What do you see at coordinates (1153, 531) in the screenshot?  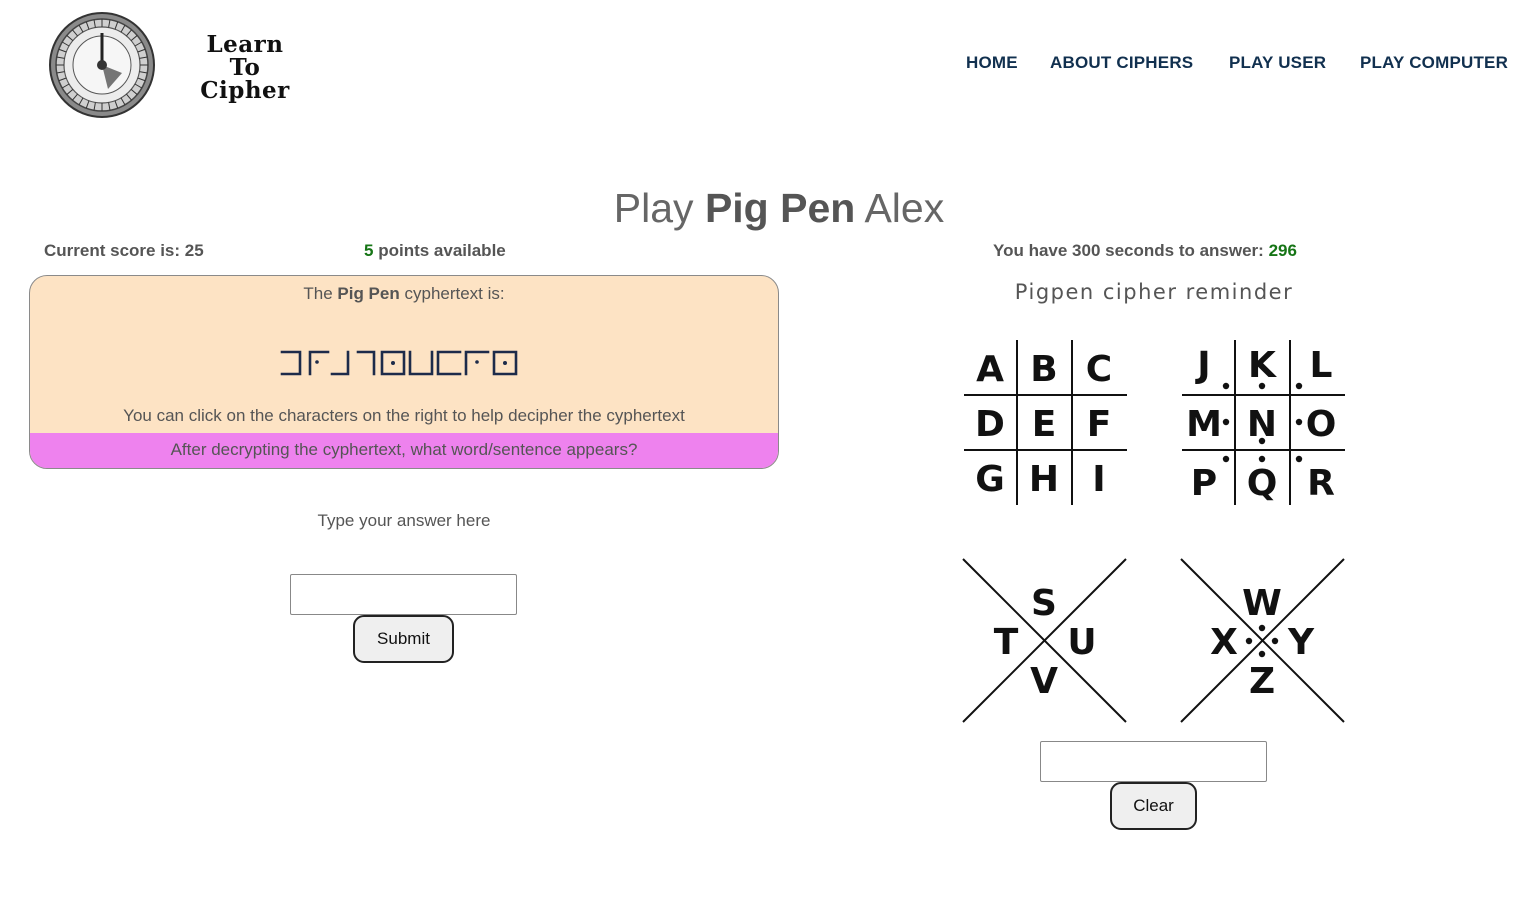 I see `pigpen-reminder-chart: A B C D E F G H I J K L M N O P Q R ST UV WX YZ` at bounding box center [1153, 531].